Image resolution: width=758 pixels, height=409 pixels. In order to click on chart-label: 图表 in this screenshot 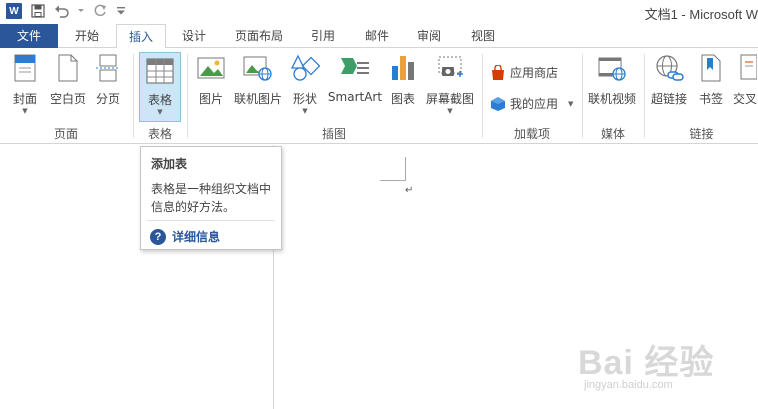, I will do `click(402, 99)`.